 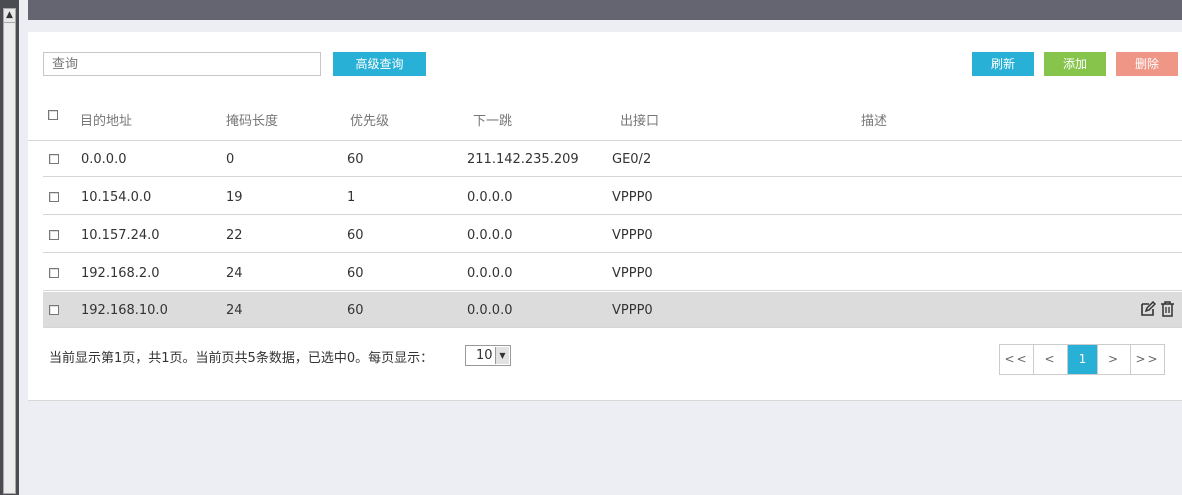 What do you see at coordinates (605, 10) in the screenshot?
I see `top-header-bar` at bounding box center [605, 10].